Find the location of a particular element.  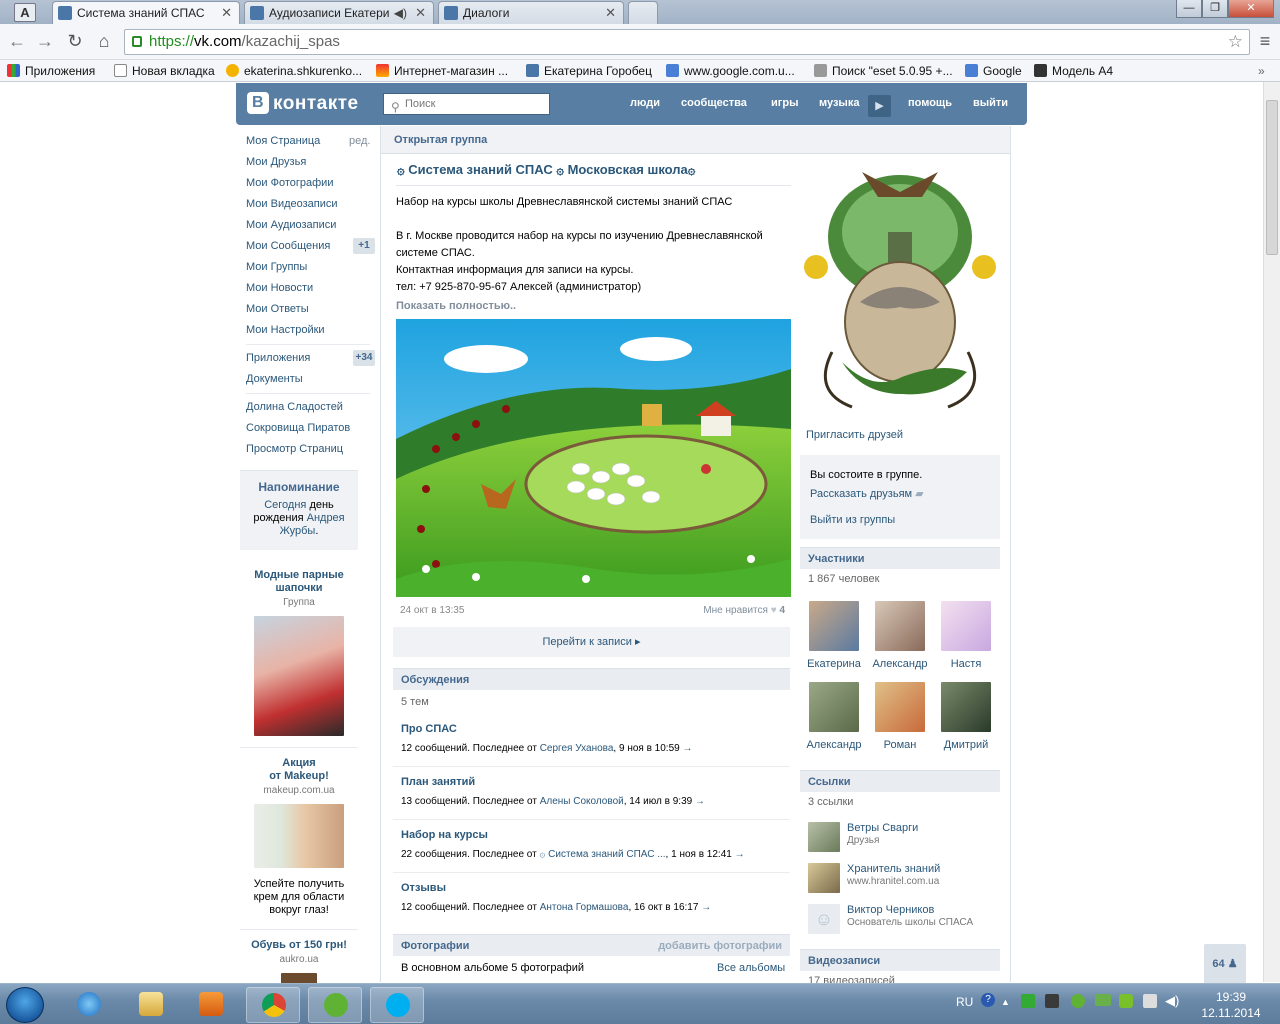

search-input: ⚲ Поиск is located at coordinates (466, 104).